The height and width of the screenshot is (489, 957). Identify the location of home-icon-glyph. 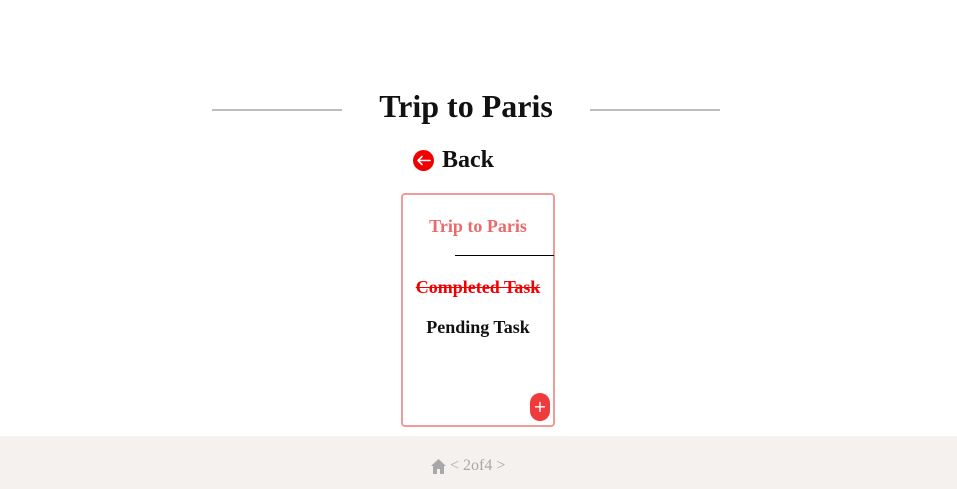
(438, 466).